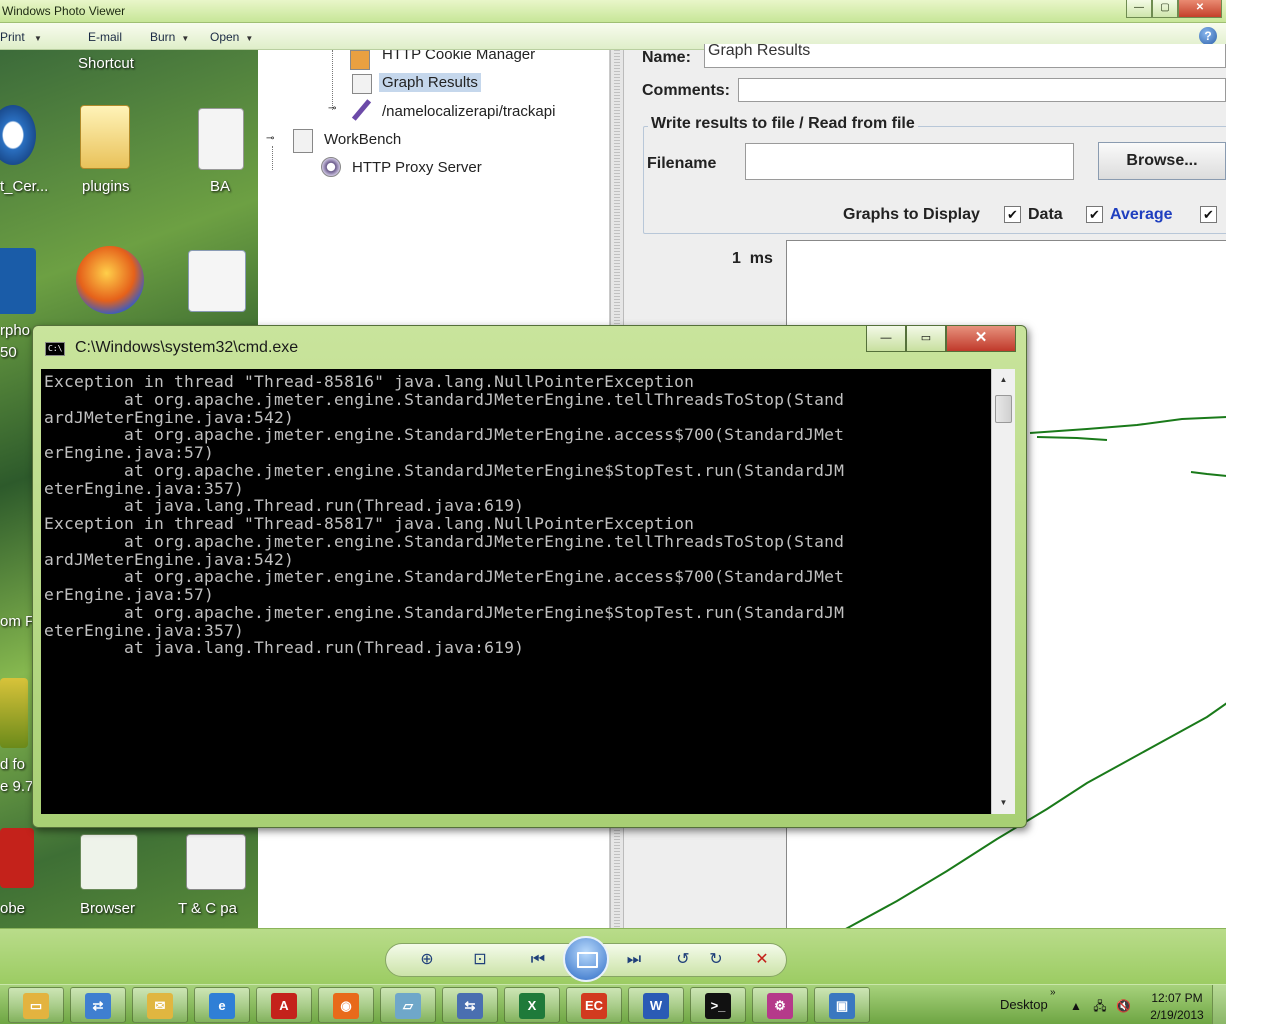 This screenshot has width=1280, height=1024. What do you see at coordinates (187, 347) in the screenshot?
I see `cmd-window-title: C:\Windows\system32\cmd.exe` at bounding box center [187, 347].